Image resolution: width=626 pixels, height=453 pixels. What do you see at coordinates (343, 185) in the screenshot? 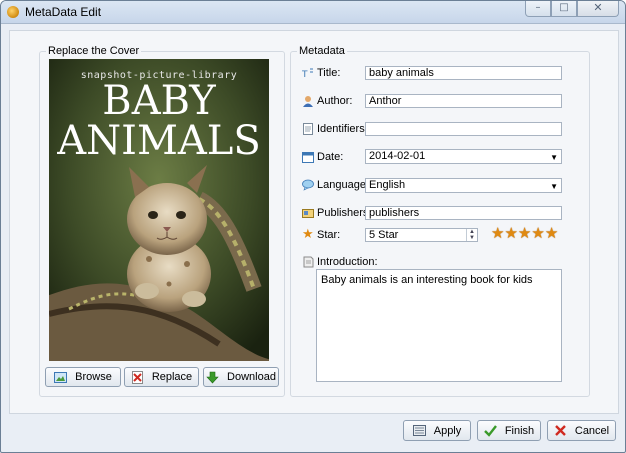
I see `language-label: Language:` at bounding box center [343, 185].